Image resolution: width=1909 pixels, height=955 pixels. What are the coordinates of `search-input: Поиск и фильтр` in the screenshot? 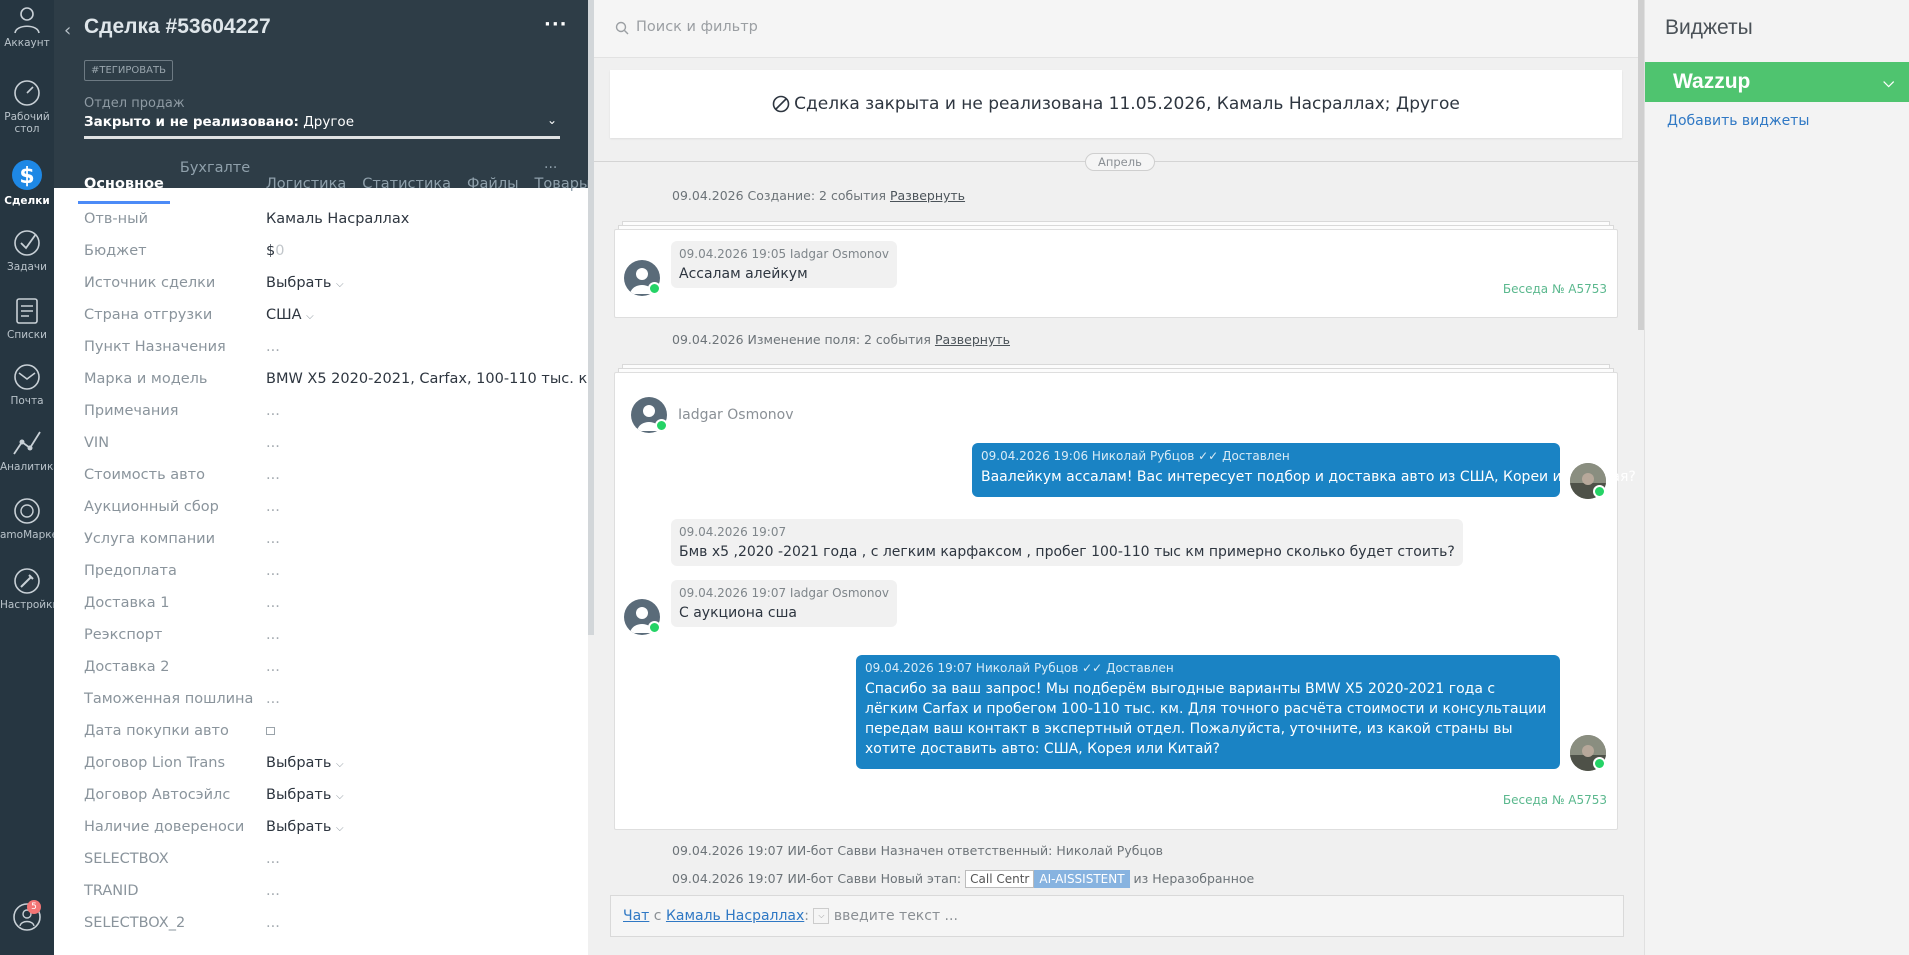 It's located at (697, 27).